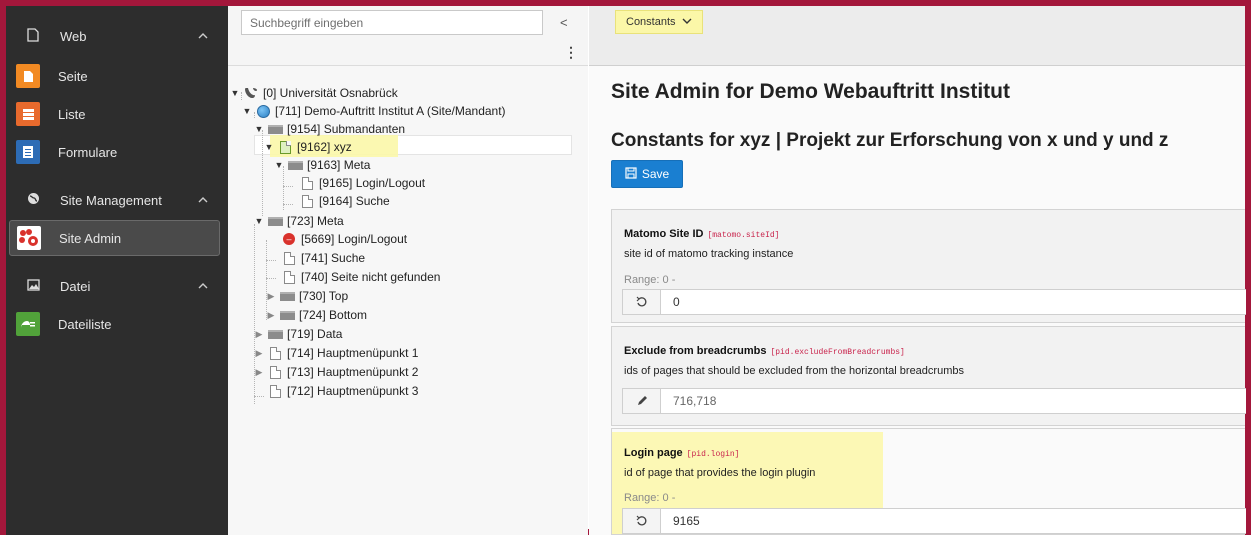 This screenshot has width=1251, height=535. I want to click on site-admin-icon, so click(29, 238).